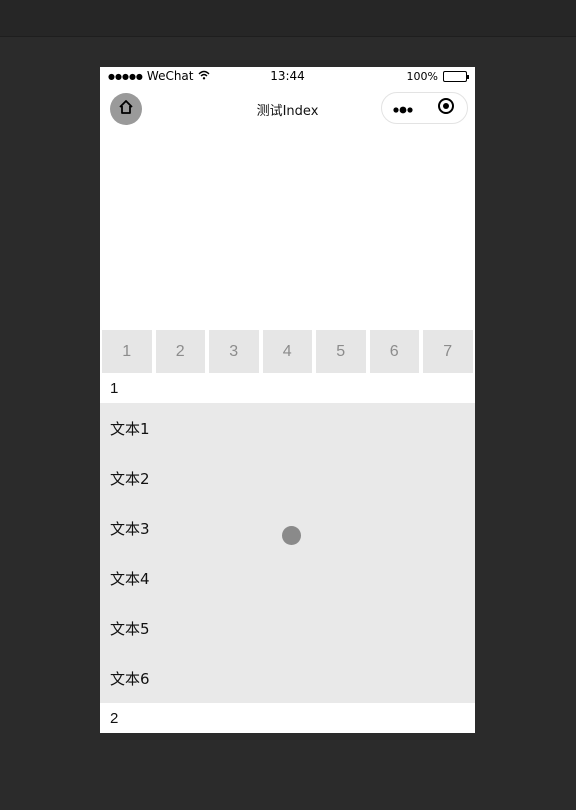 This screenshot has width=576, height=810. I want to click on section-header-2: 2, so click(287, 718).